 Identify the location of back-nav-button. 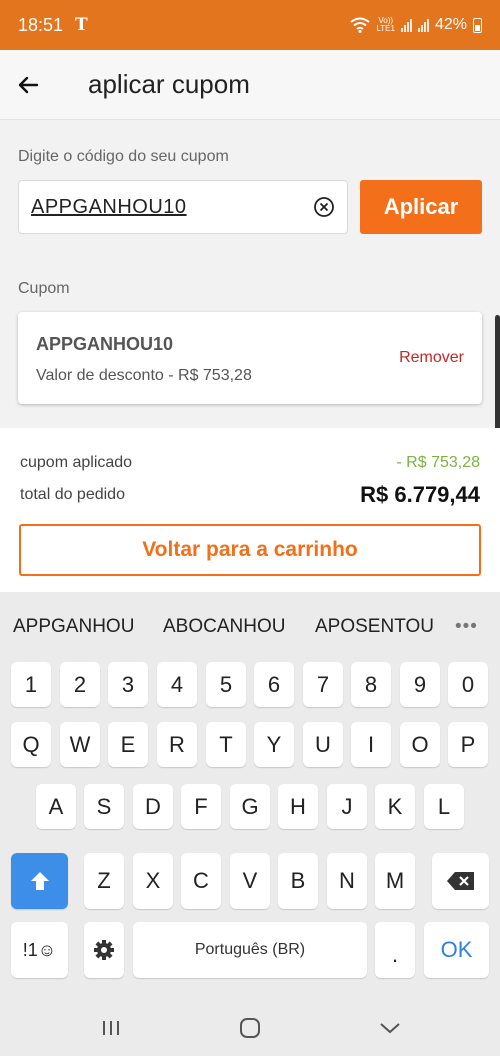
(390, 1028).